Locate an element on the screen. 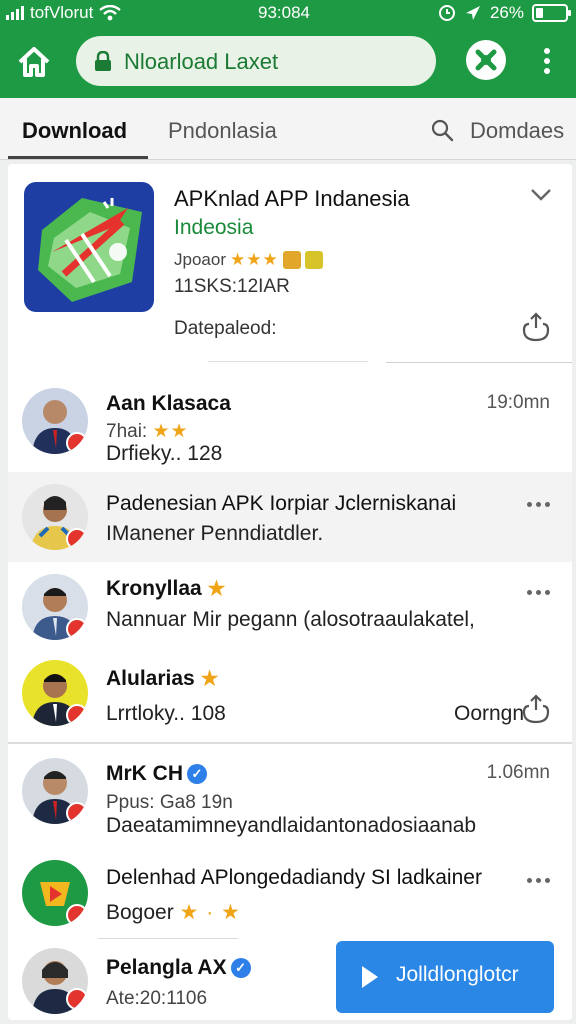  trophy-icon is located at coordinates (313, 260).